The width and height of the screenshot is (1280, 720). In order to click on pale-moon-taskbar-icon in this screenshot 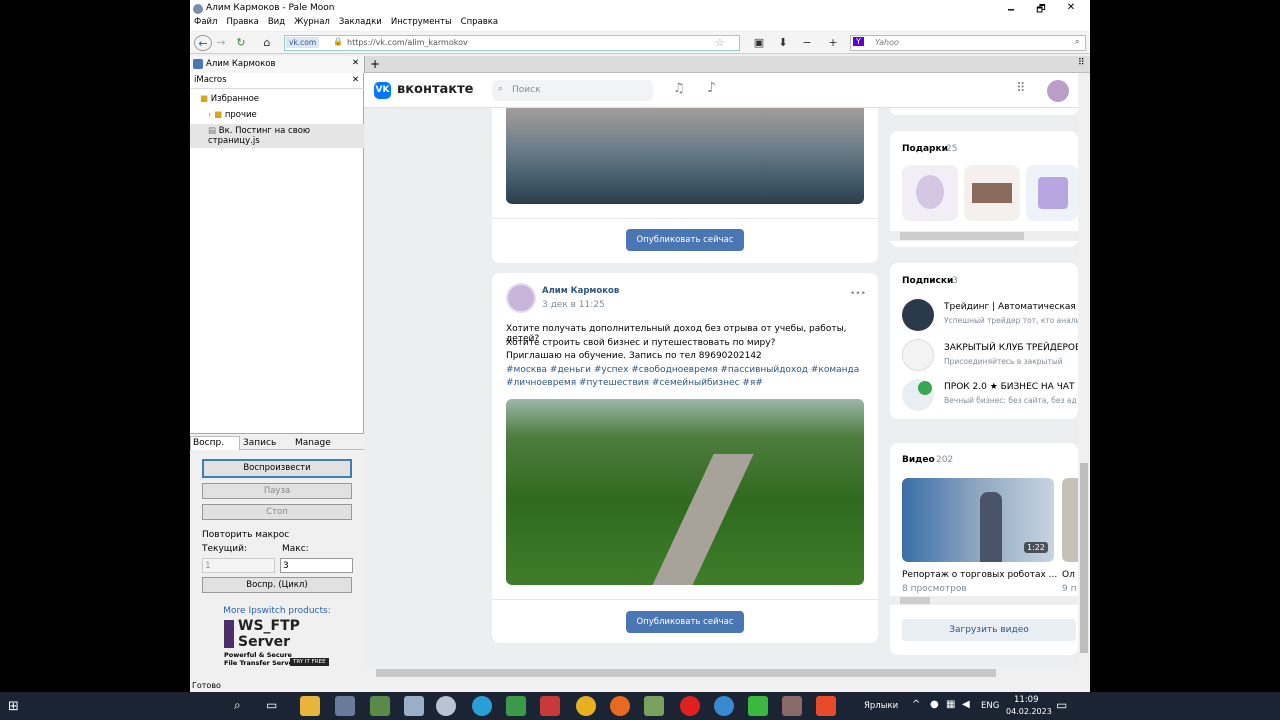, I will do `click(446, 706)`.